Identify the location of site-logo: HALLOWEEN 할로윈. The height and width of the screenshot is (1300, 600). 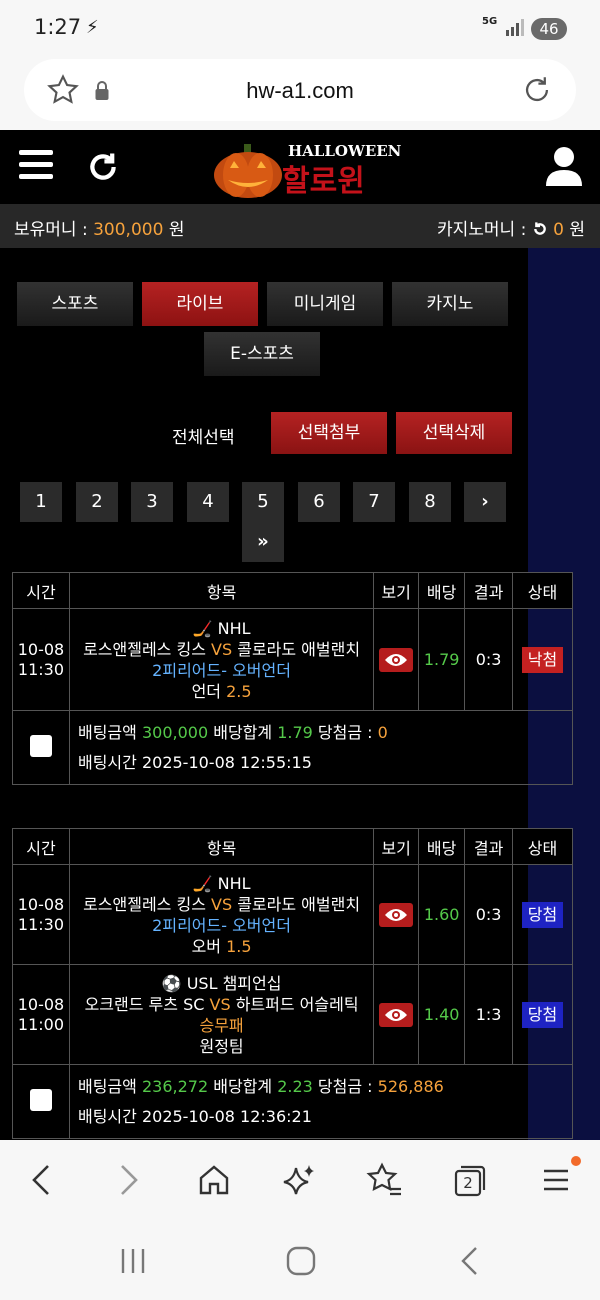
(306, 170).